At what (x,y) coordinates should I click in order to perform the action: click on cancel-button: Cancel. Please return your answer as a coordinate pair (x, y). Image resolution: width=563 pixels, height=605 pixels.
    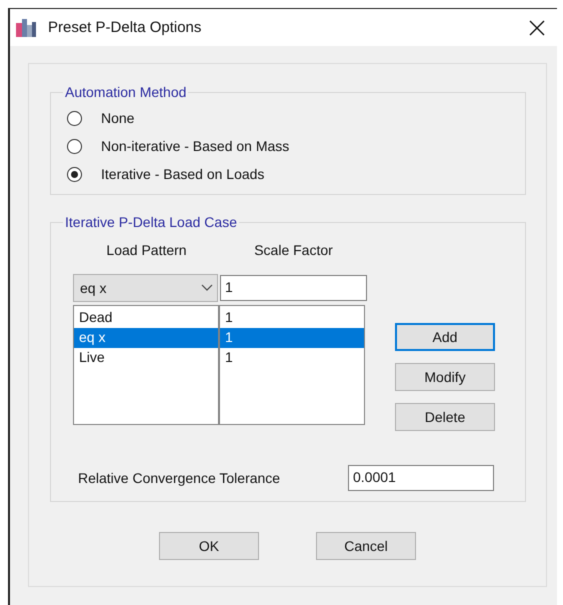
    Looking at the image, I should click on (366, 546).